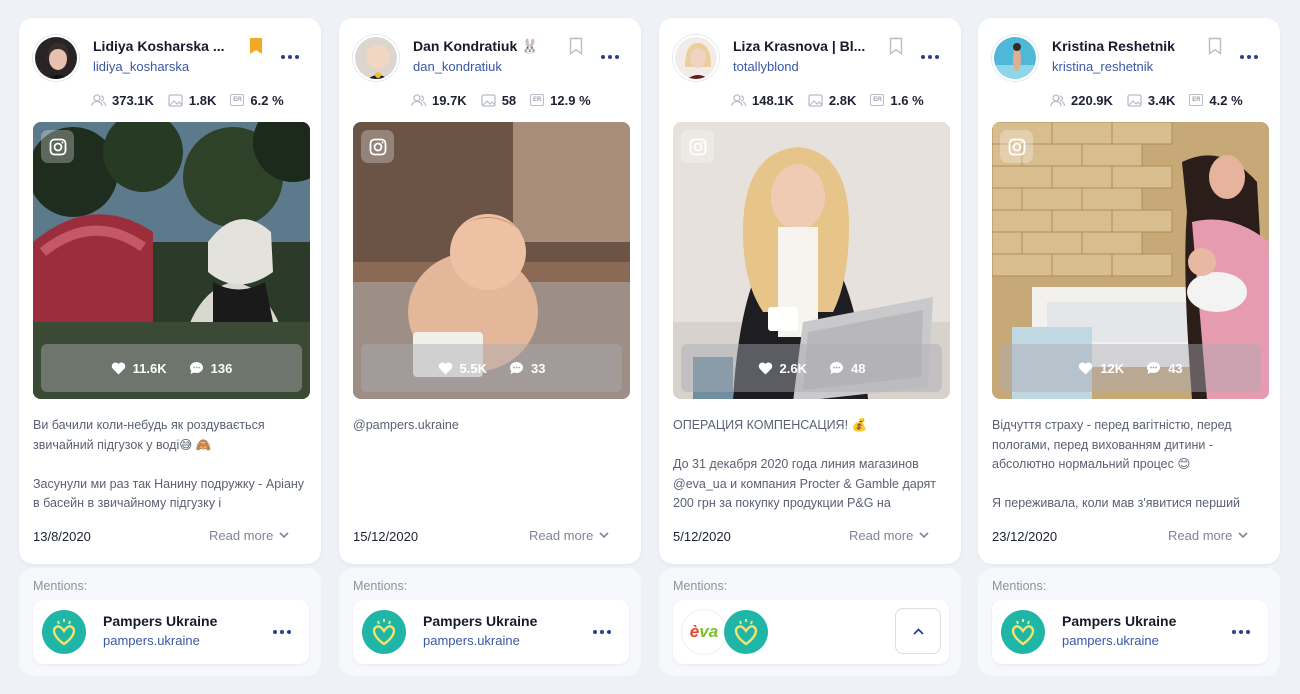  I want to click on post-image: 12K 43, so click(1130, 260).